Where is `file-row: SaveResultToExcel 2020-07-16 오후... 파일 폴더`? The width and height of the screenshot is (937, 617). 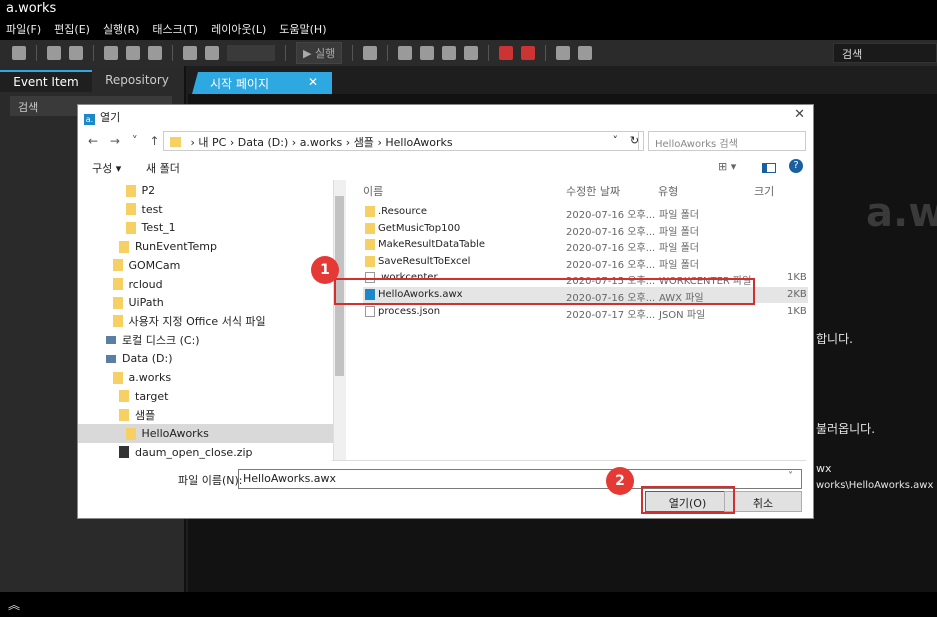
file-row: SaveResultToExcel 2020-07-16 오후... 파일 폴더 is located at coordinates (585, 262).